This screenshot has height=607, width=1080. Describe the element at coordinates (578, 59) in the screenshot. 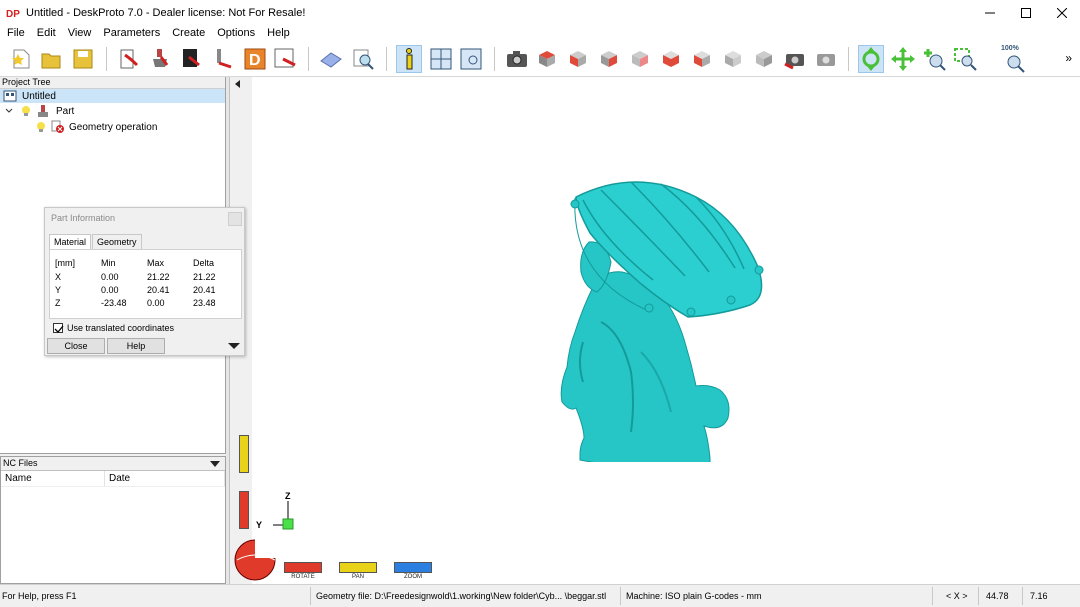

I see `view-front-button` at that location.